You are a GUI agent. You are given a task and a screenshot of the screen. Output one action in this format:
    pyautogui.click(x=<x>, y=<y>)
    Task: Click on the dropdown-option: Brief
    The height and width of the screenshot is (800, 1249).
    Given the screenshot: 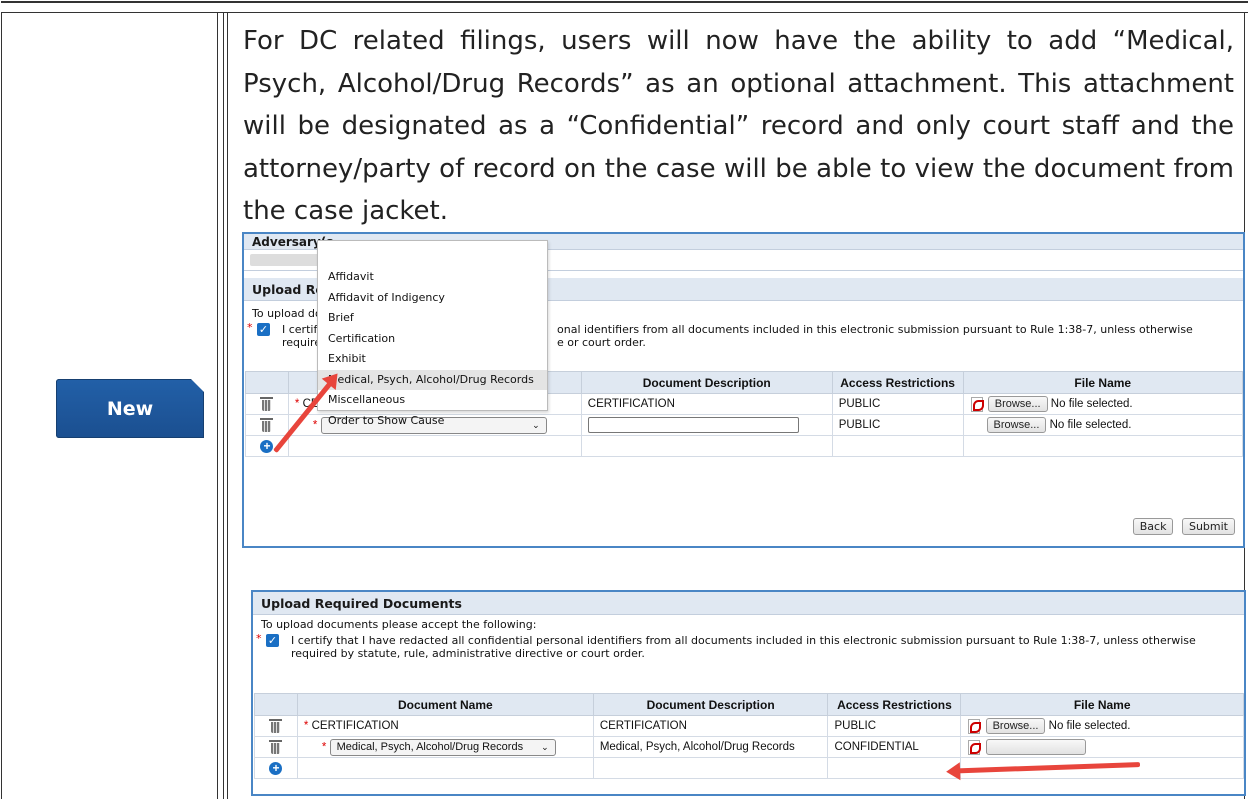 What is the action you would take?
    pyautogui.click(x=432, y=318)
    